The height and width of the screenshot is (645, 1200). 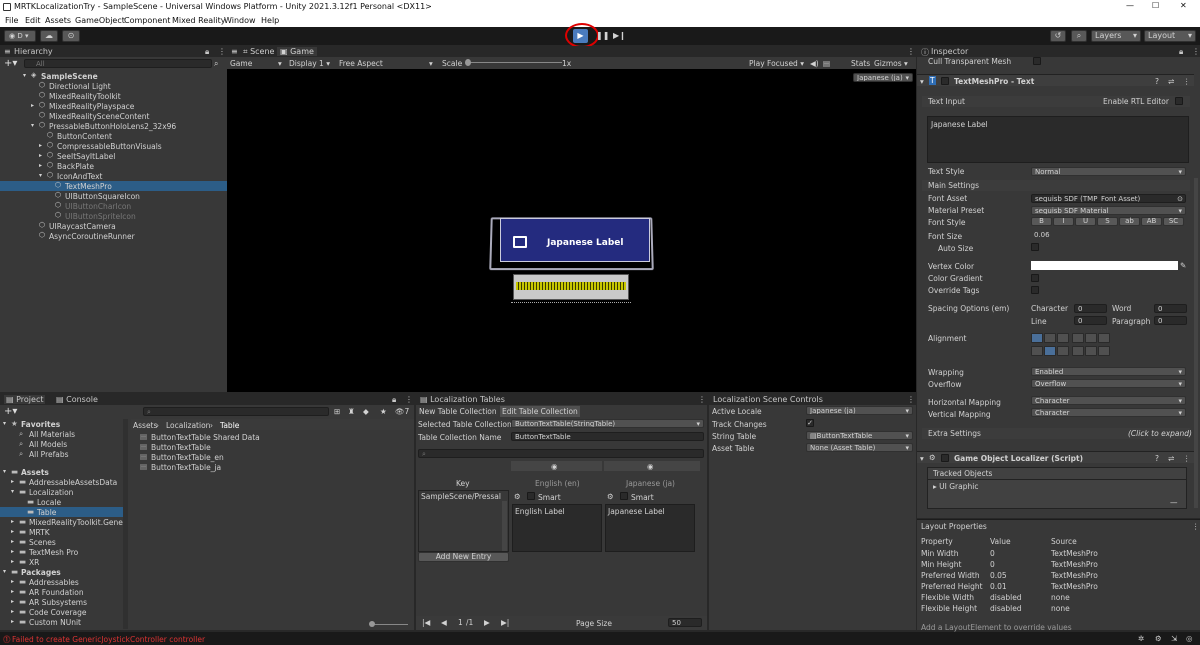 What do you see at coordinates (113, 126) in the screenshot?
I see `hierarchy-item: ▾ ⬡ PressableButtonHoloLens2_32x96` at bounding box center [113, 126].